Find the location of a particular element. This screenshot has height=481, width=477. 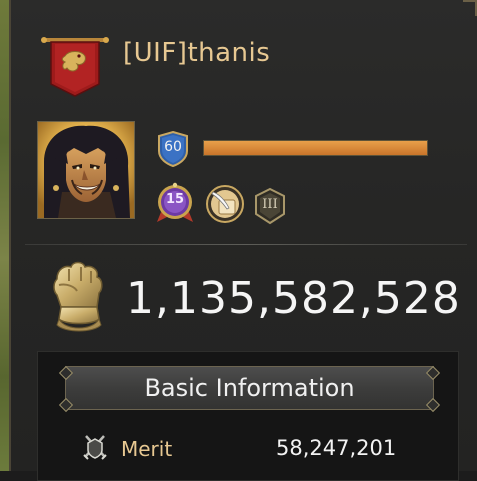

vip-level-value: 15 is located at coordinates (175, 199).